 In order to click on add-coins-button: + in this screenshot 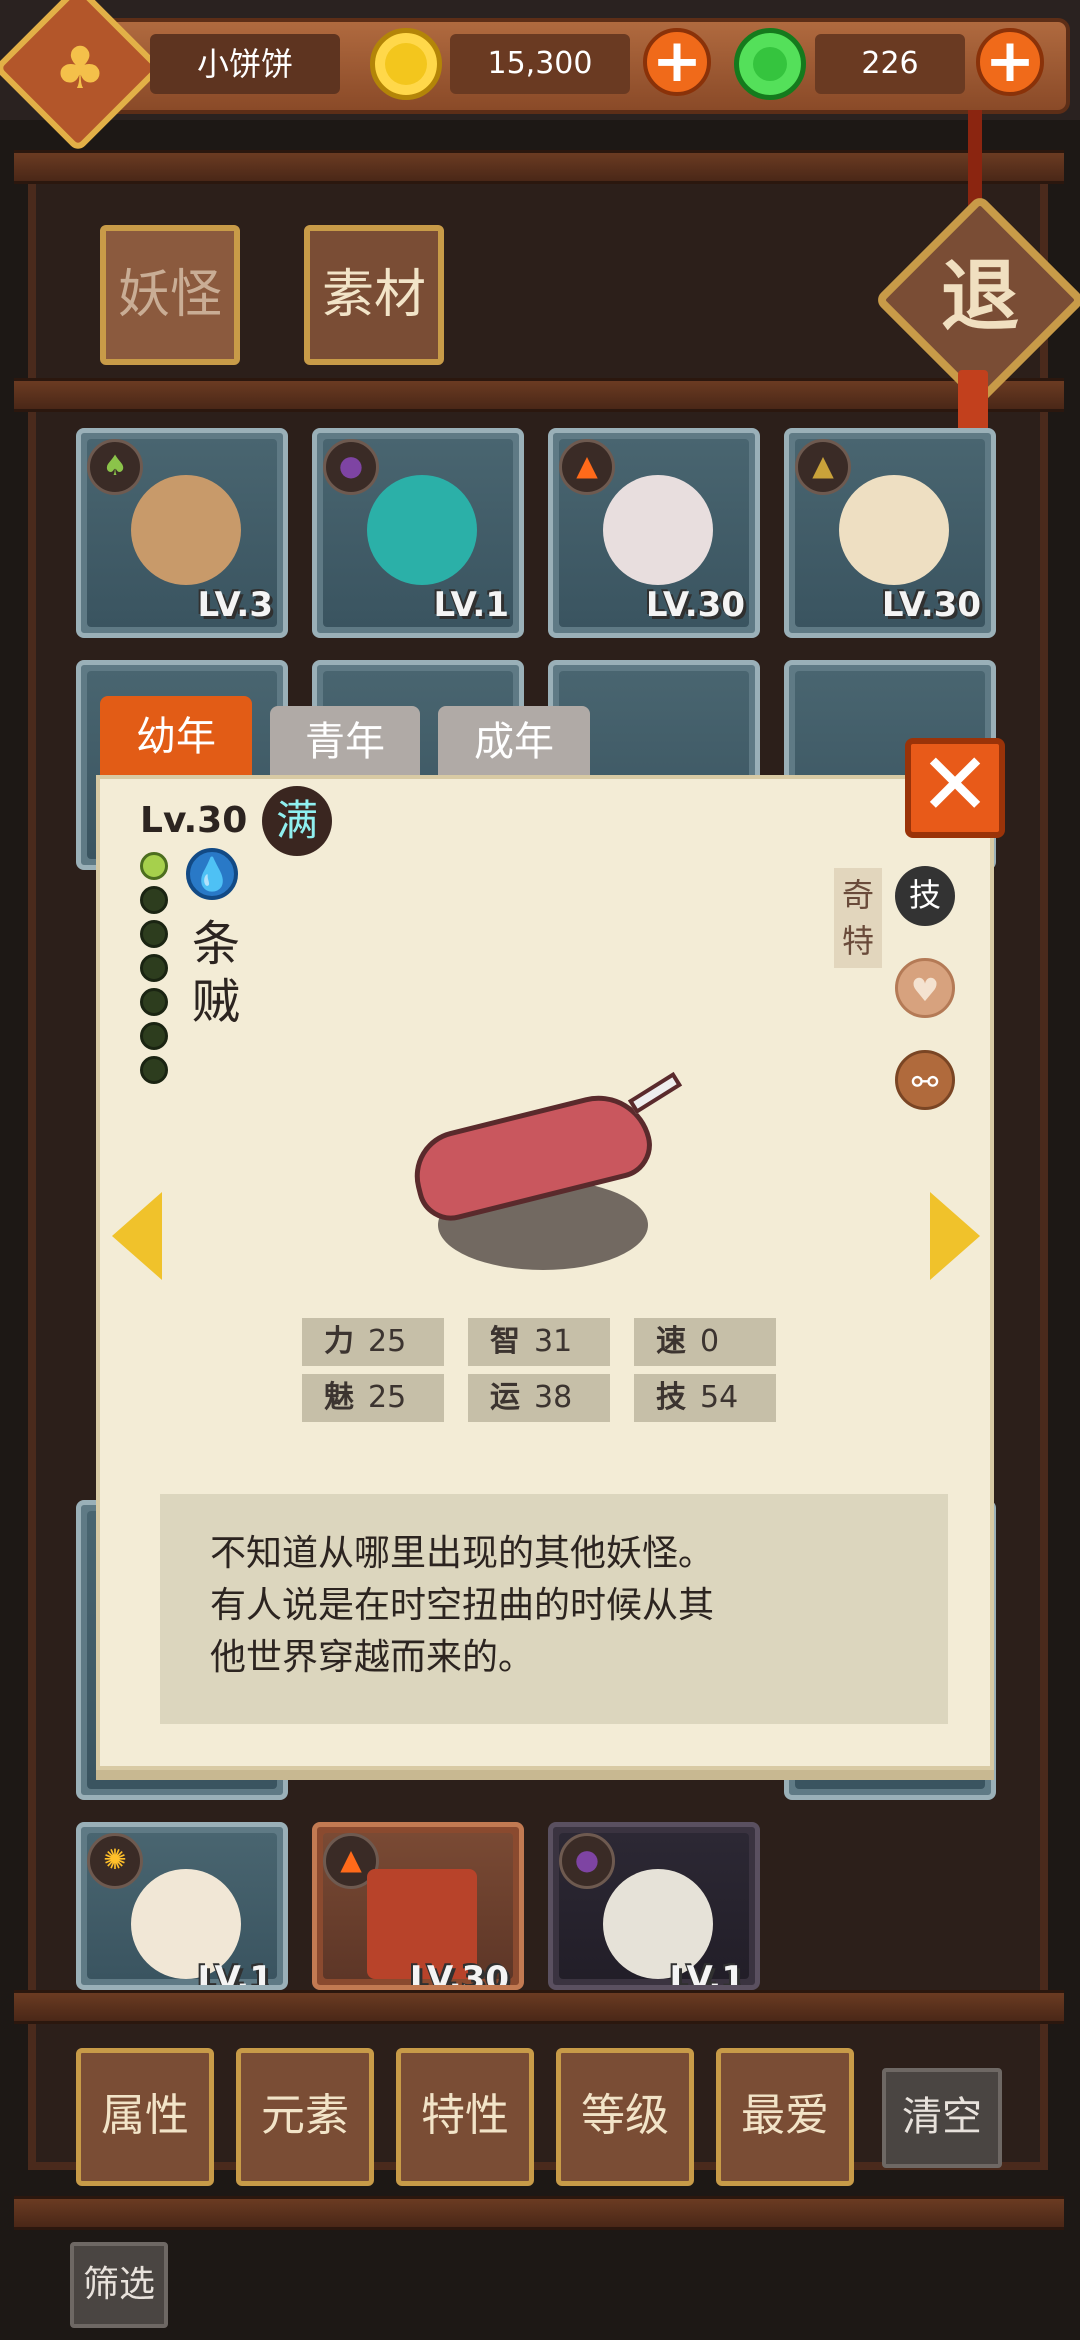, I will do `click(677, 62)`.